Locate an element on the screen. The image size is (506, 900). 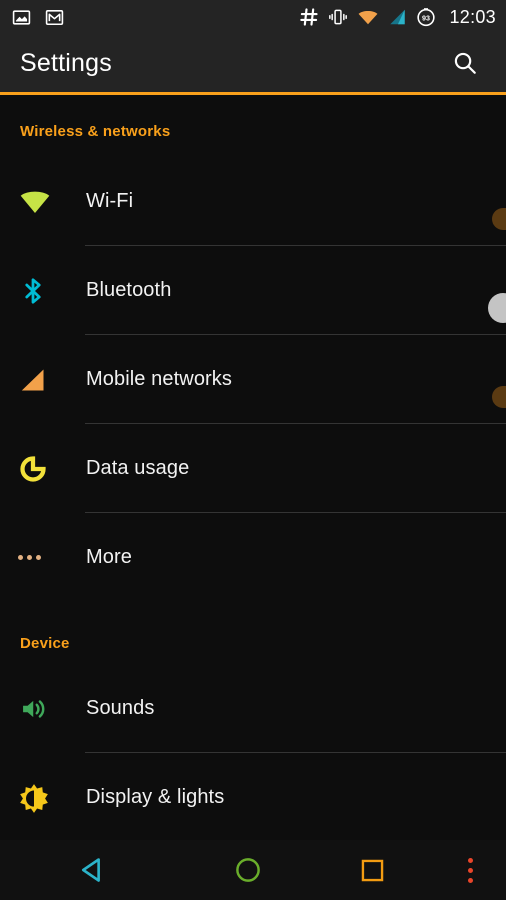
battery-level-text: 93 is located at coordinates (426, 18).